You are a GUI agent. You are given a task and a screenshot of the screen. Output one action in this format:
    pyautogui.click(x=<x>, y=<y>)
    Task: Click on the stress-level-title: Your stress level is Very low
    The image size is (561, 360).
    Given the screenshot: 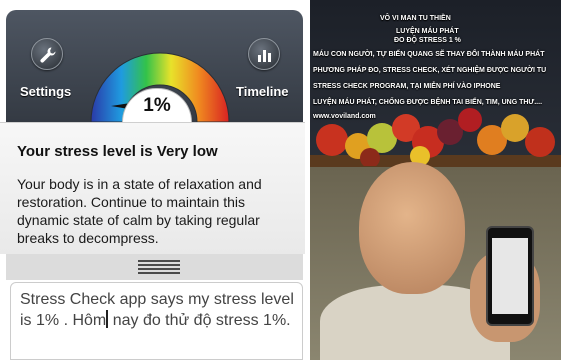 What is the action you would take?
    pyautogui.click(x=117, y=151)
    